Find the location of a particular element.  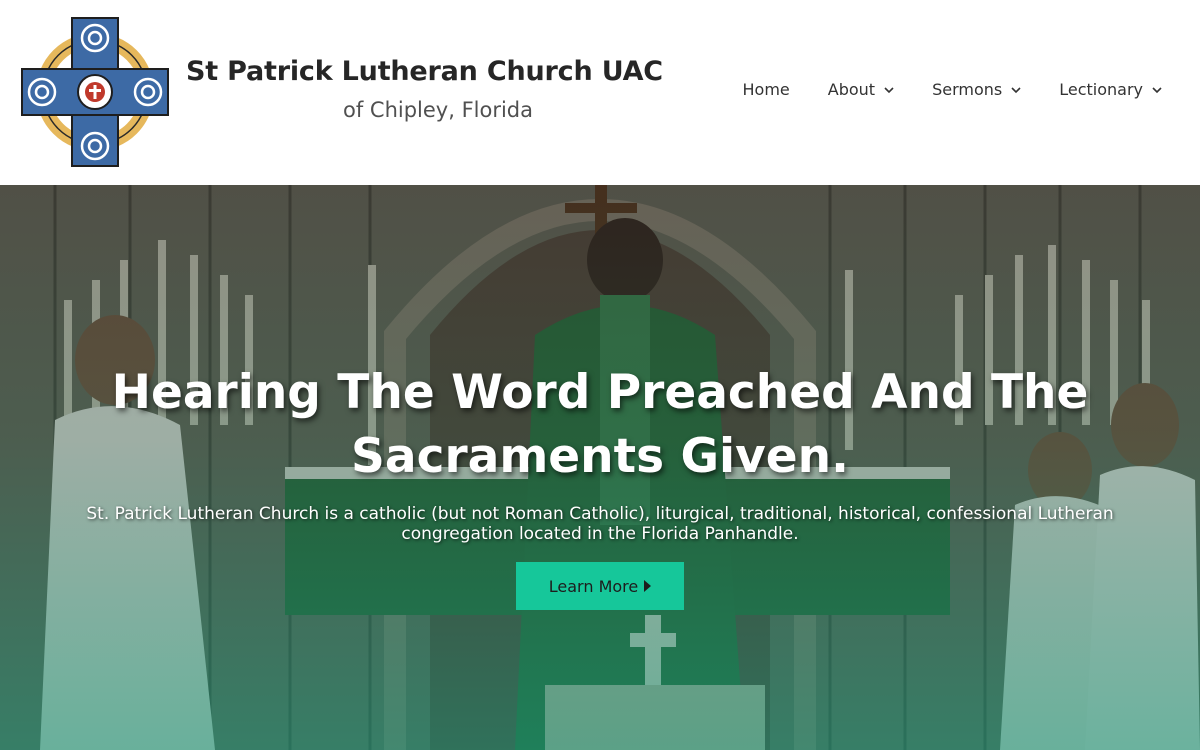

hero-heading-line1: Hearing The Word Preached And The is located at coordinates (600, 392).